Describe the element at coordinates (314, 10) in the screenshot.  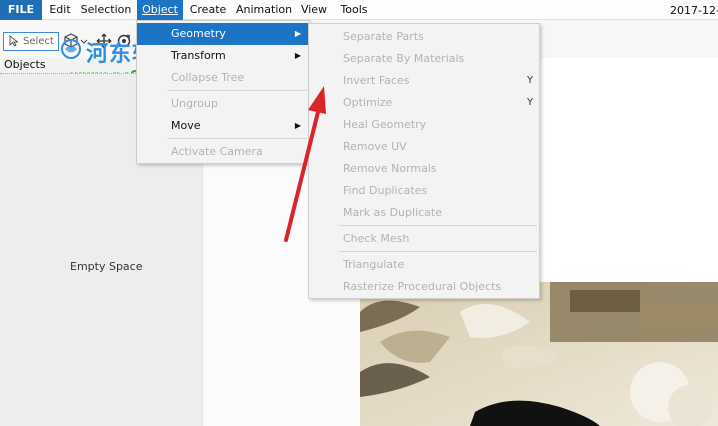
I see `menu-view: View` at that location.